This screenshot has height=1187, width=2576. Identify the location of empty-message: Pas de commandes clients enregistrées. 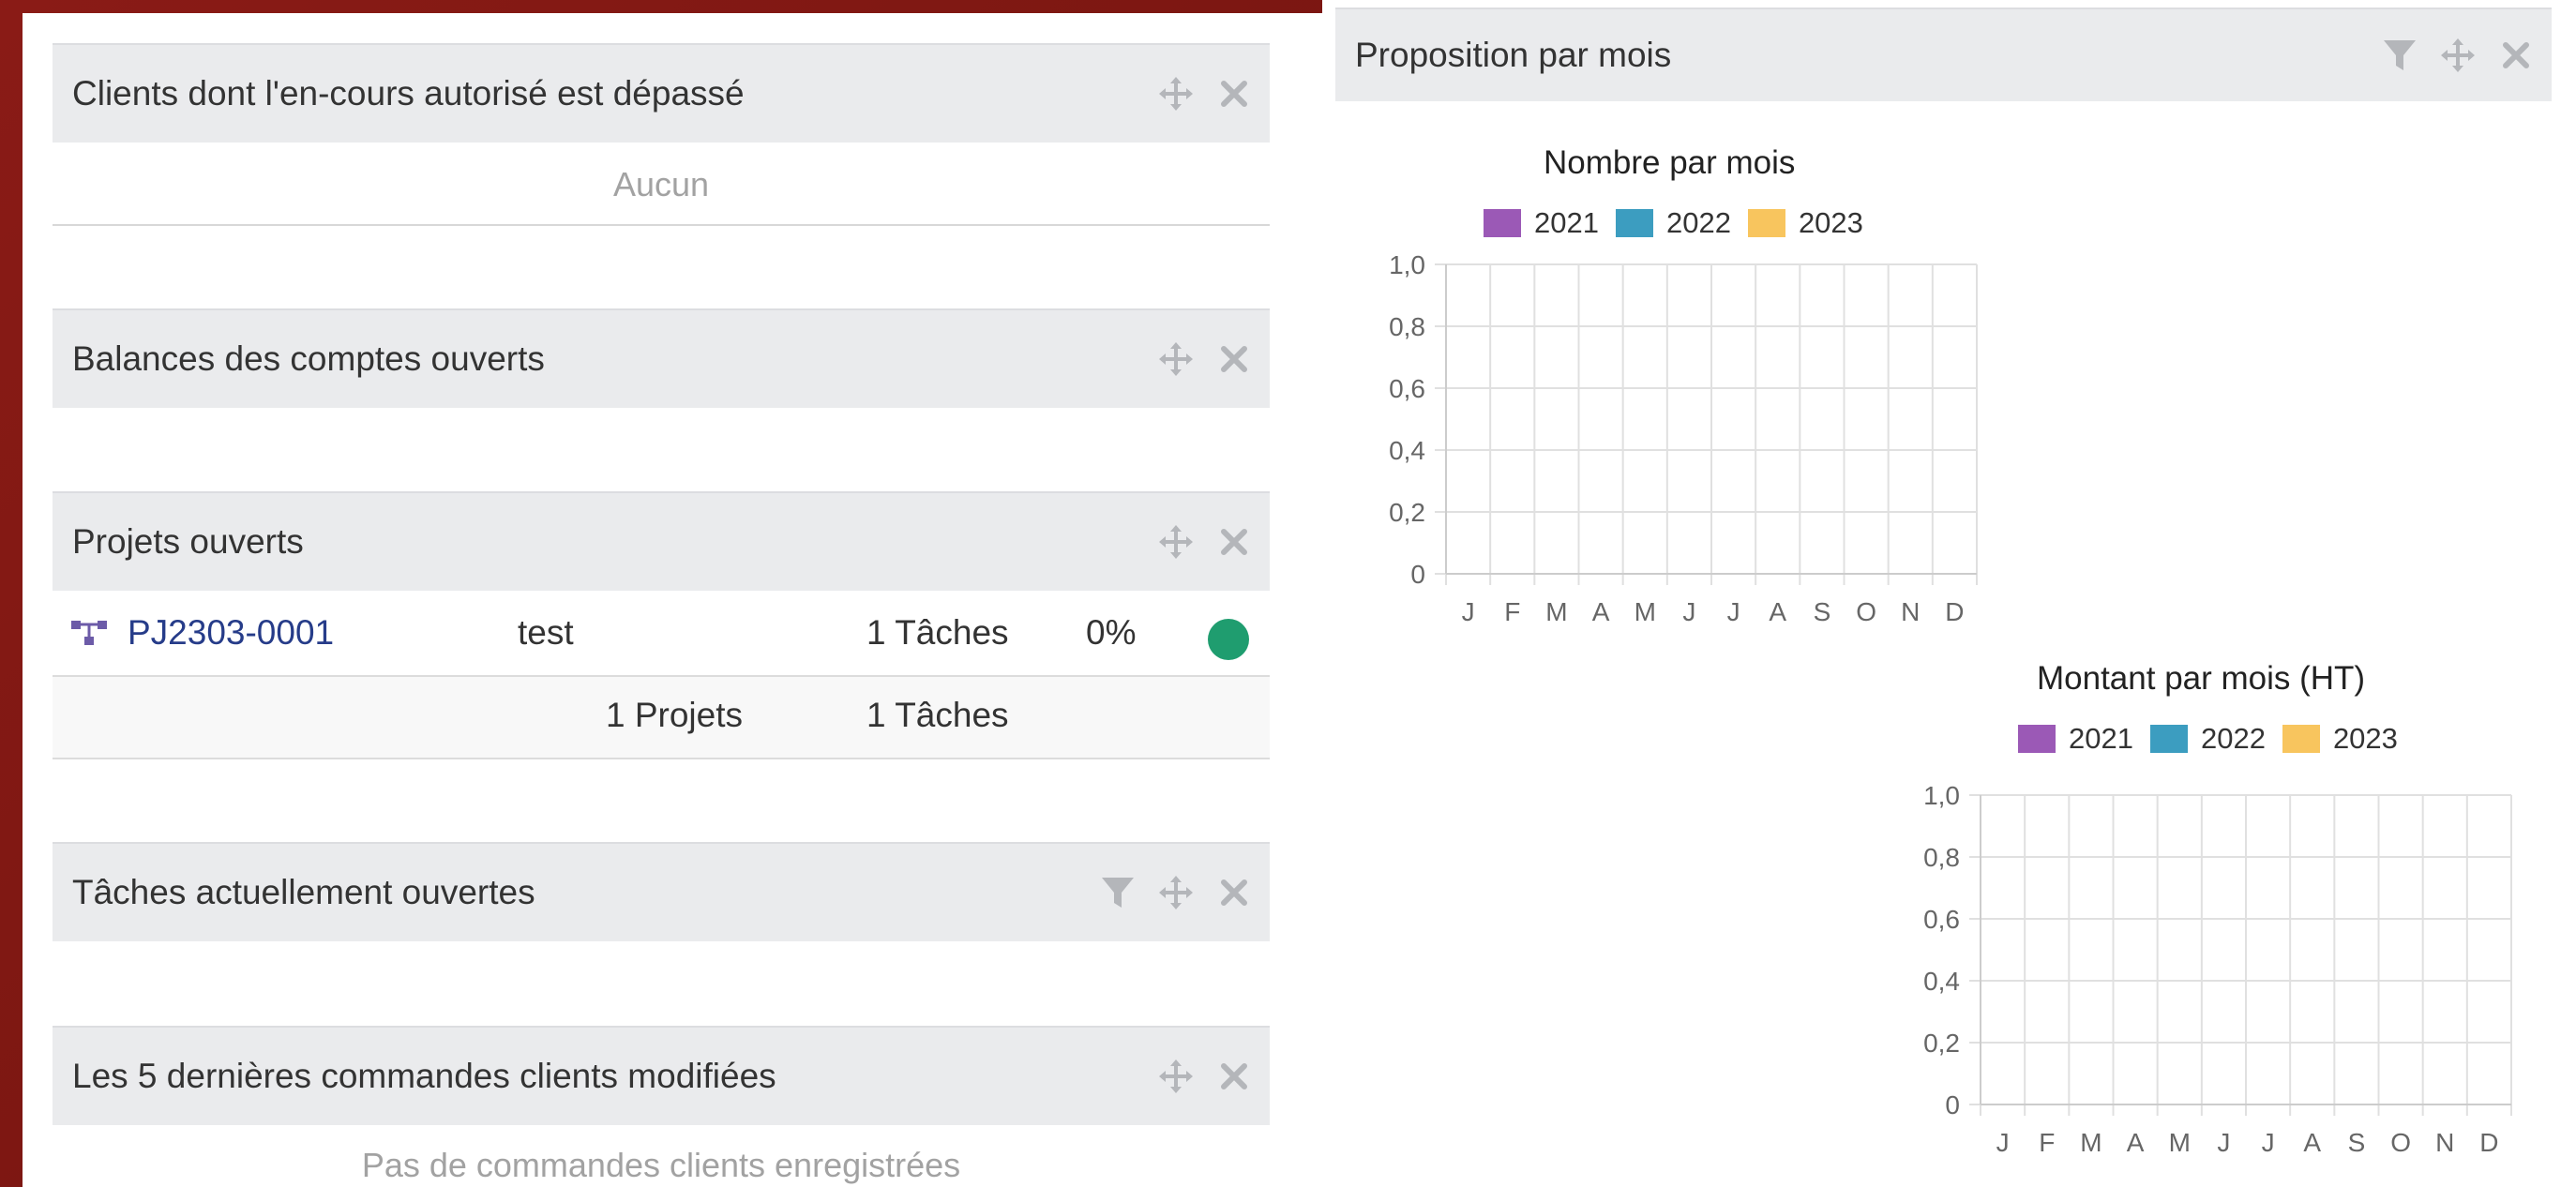
(661, 1165).